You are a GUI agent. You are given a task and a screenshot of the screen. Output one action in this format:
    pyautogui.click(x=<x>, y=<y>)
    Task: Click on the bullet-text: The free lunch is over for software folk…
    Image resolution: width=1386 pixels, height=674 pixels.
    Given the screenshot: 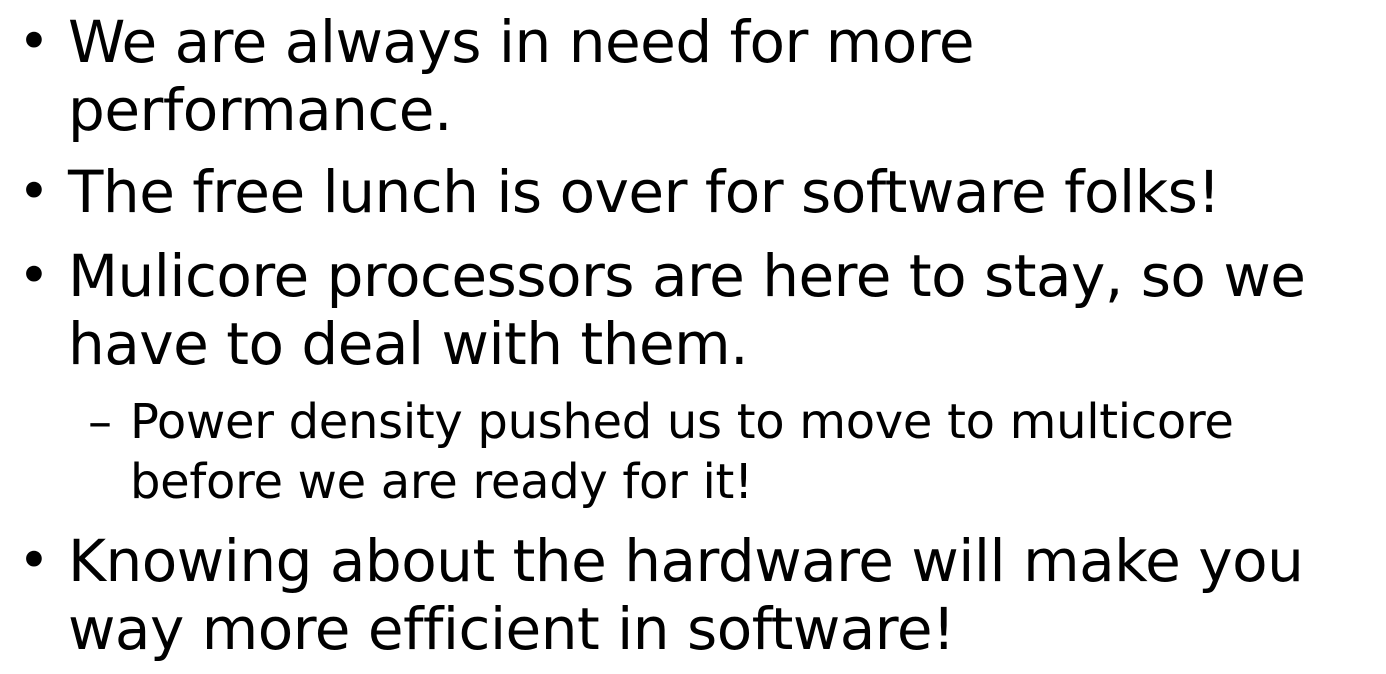 What is the action you would take?
    pyautogui.click(x=718, y=192)
    